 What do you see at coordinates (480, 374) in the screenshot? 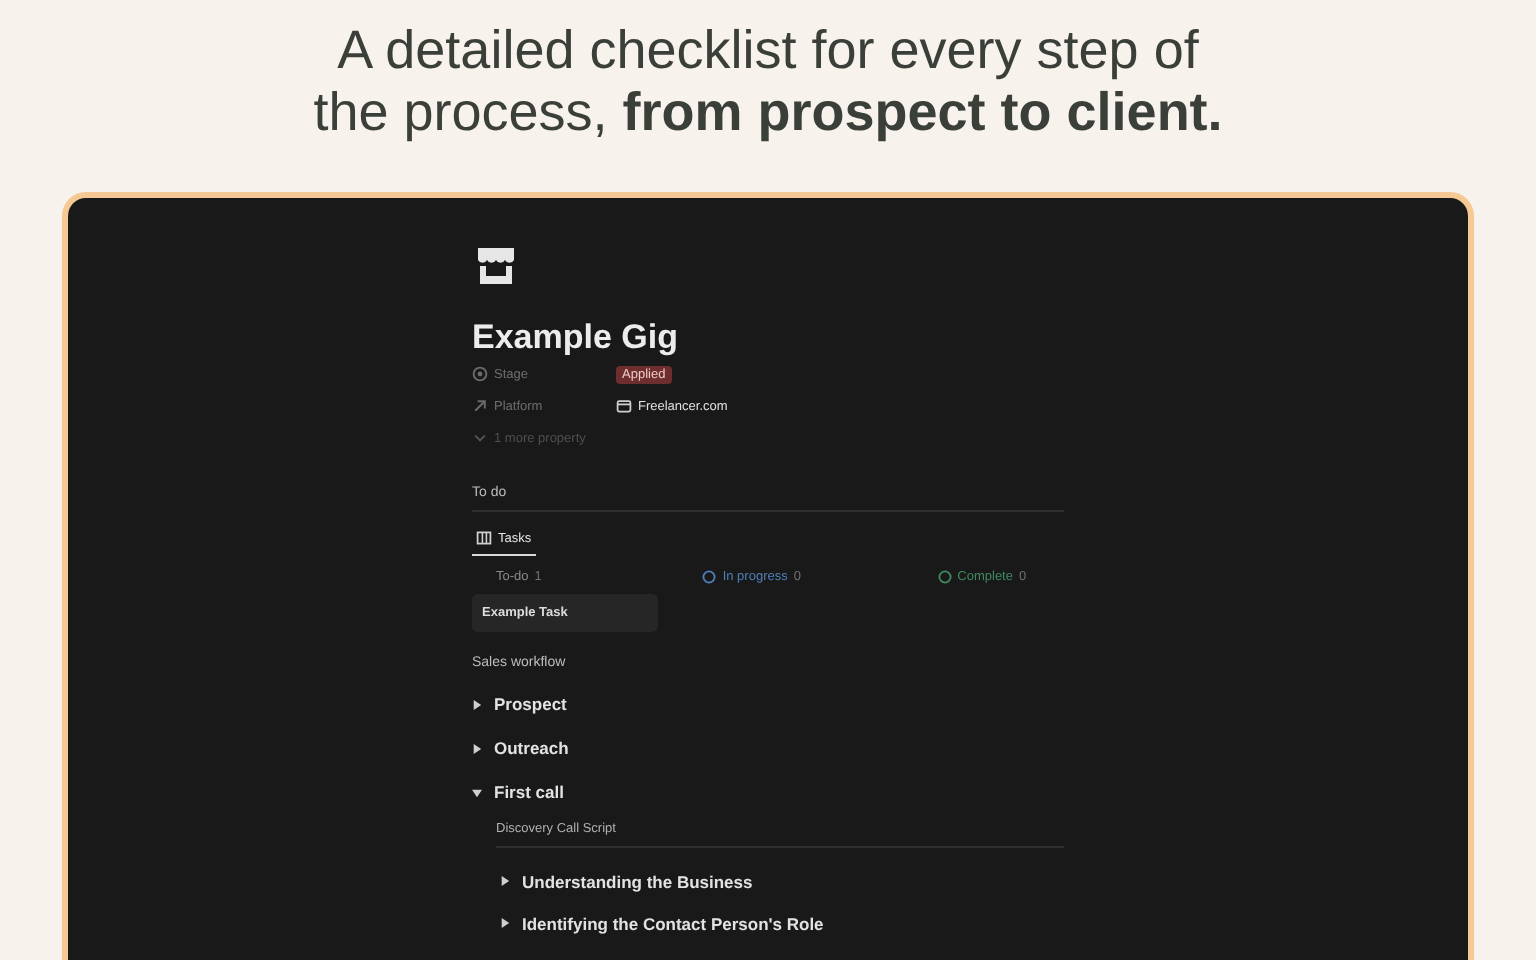
I see `target-icon` at bounding box center [480, 374].